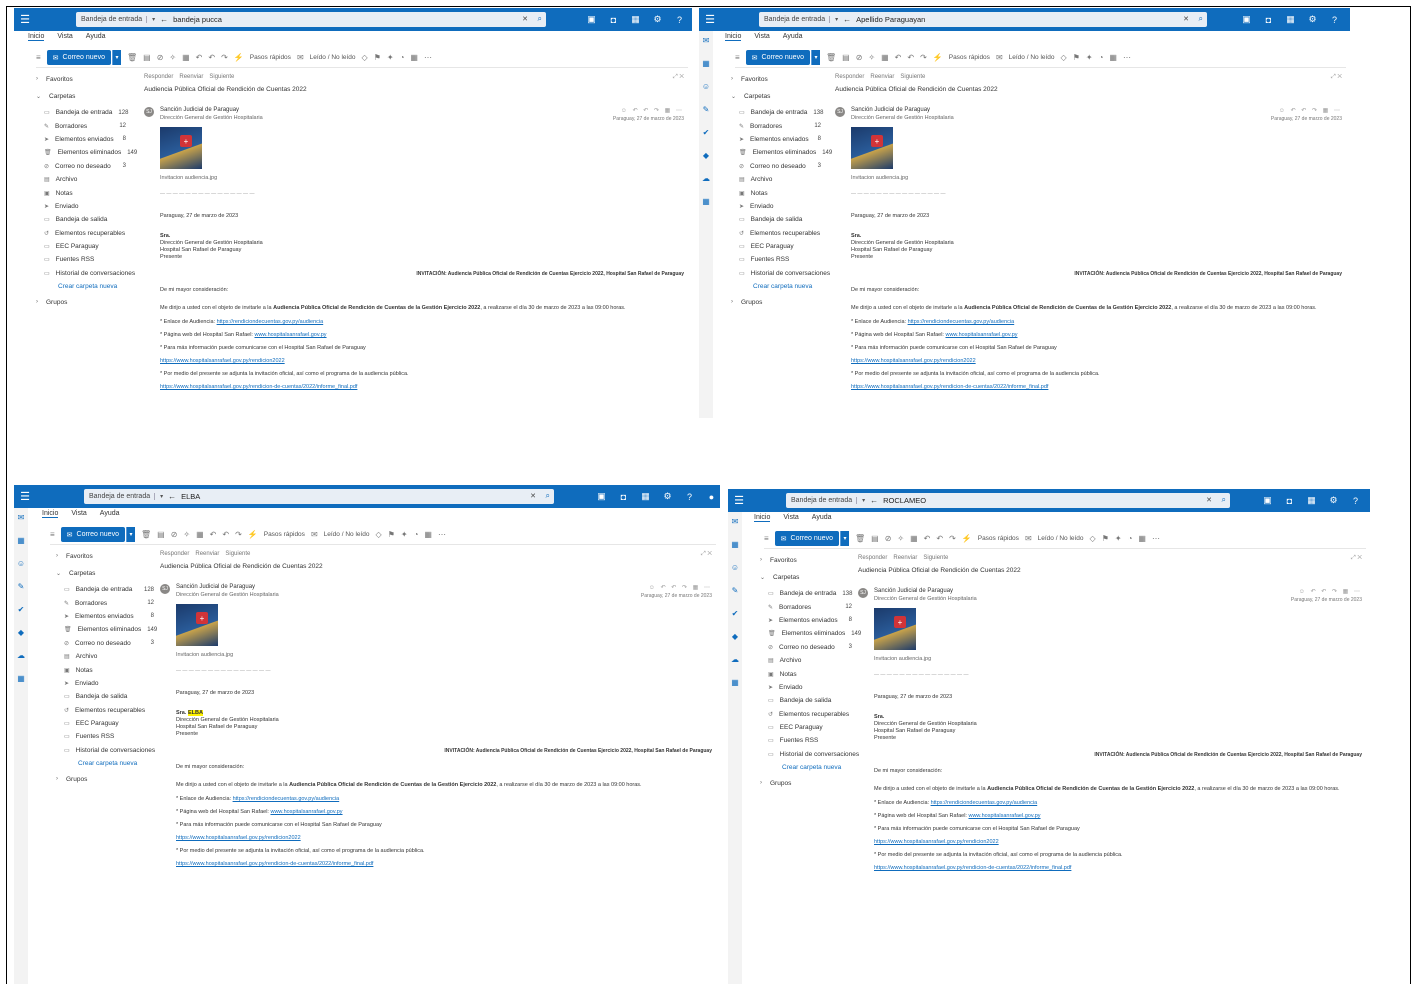 The image size is (1416, 984). Describe the element at coordinates (875, 538) in the screenshot. I see `archive-icon: ▤` at that location.